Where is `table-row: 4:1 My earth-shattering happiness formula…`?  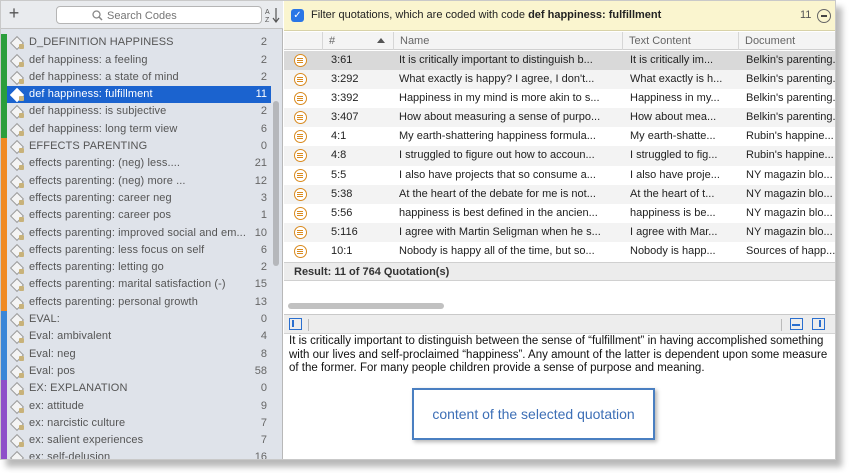 table-row: 4:1 My earth-shattering happiness formula… is located at coordinates (559, 136).